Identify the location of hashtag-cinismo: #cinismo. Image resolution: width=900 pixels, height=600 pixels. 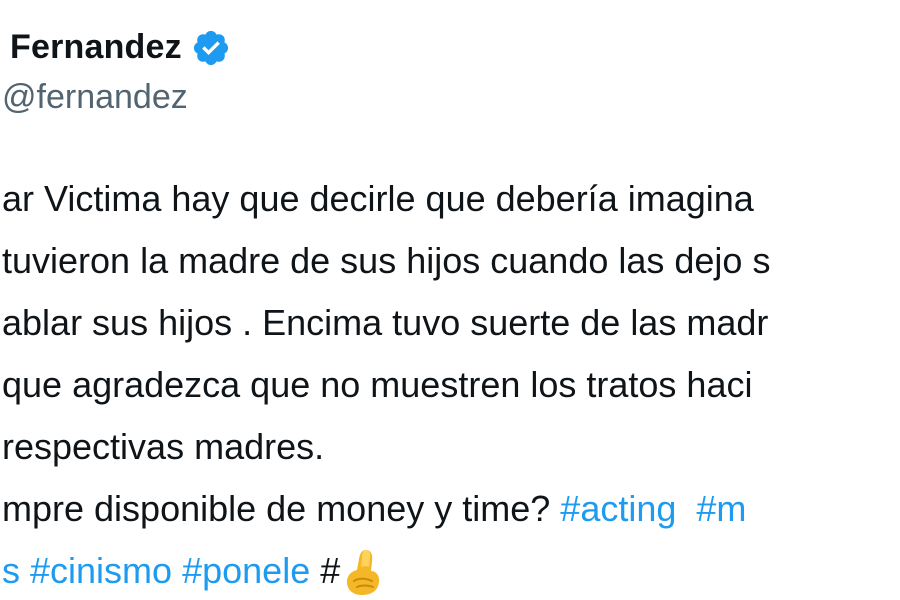
(101, 570).